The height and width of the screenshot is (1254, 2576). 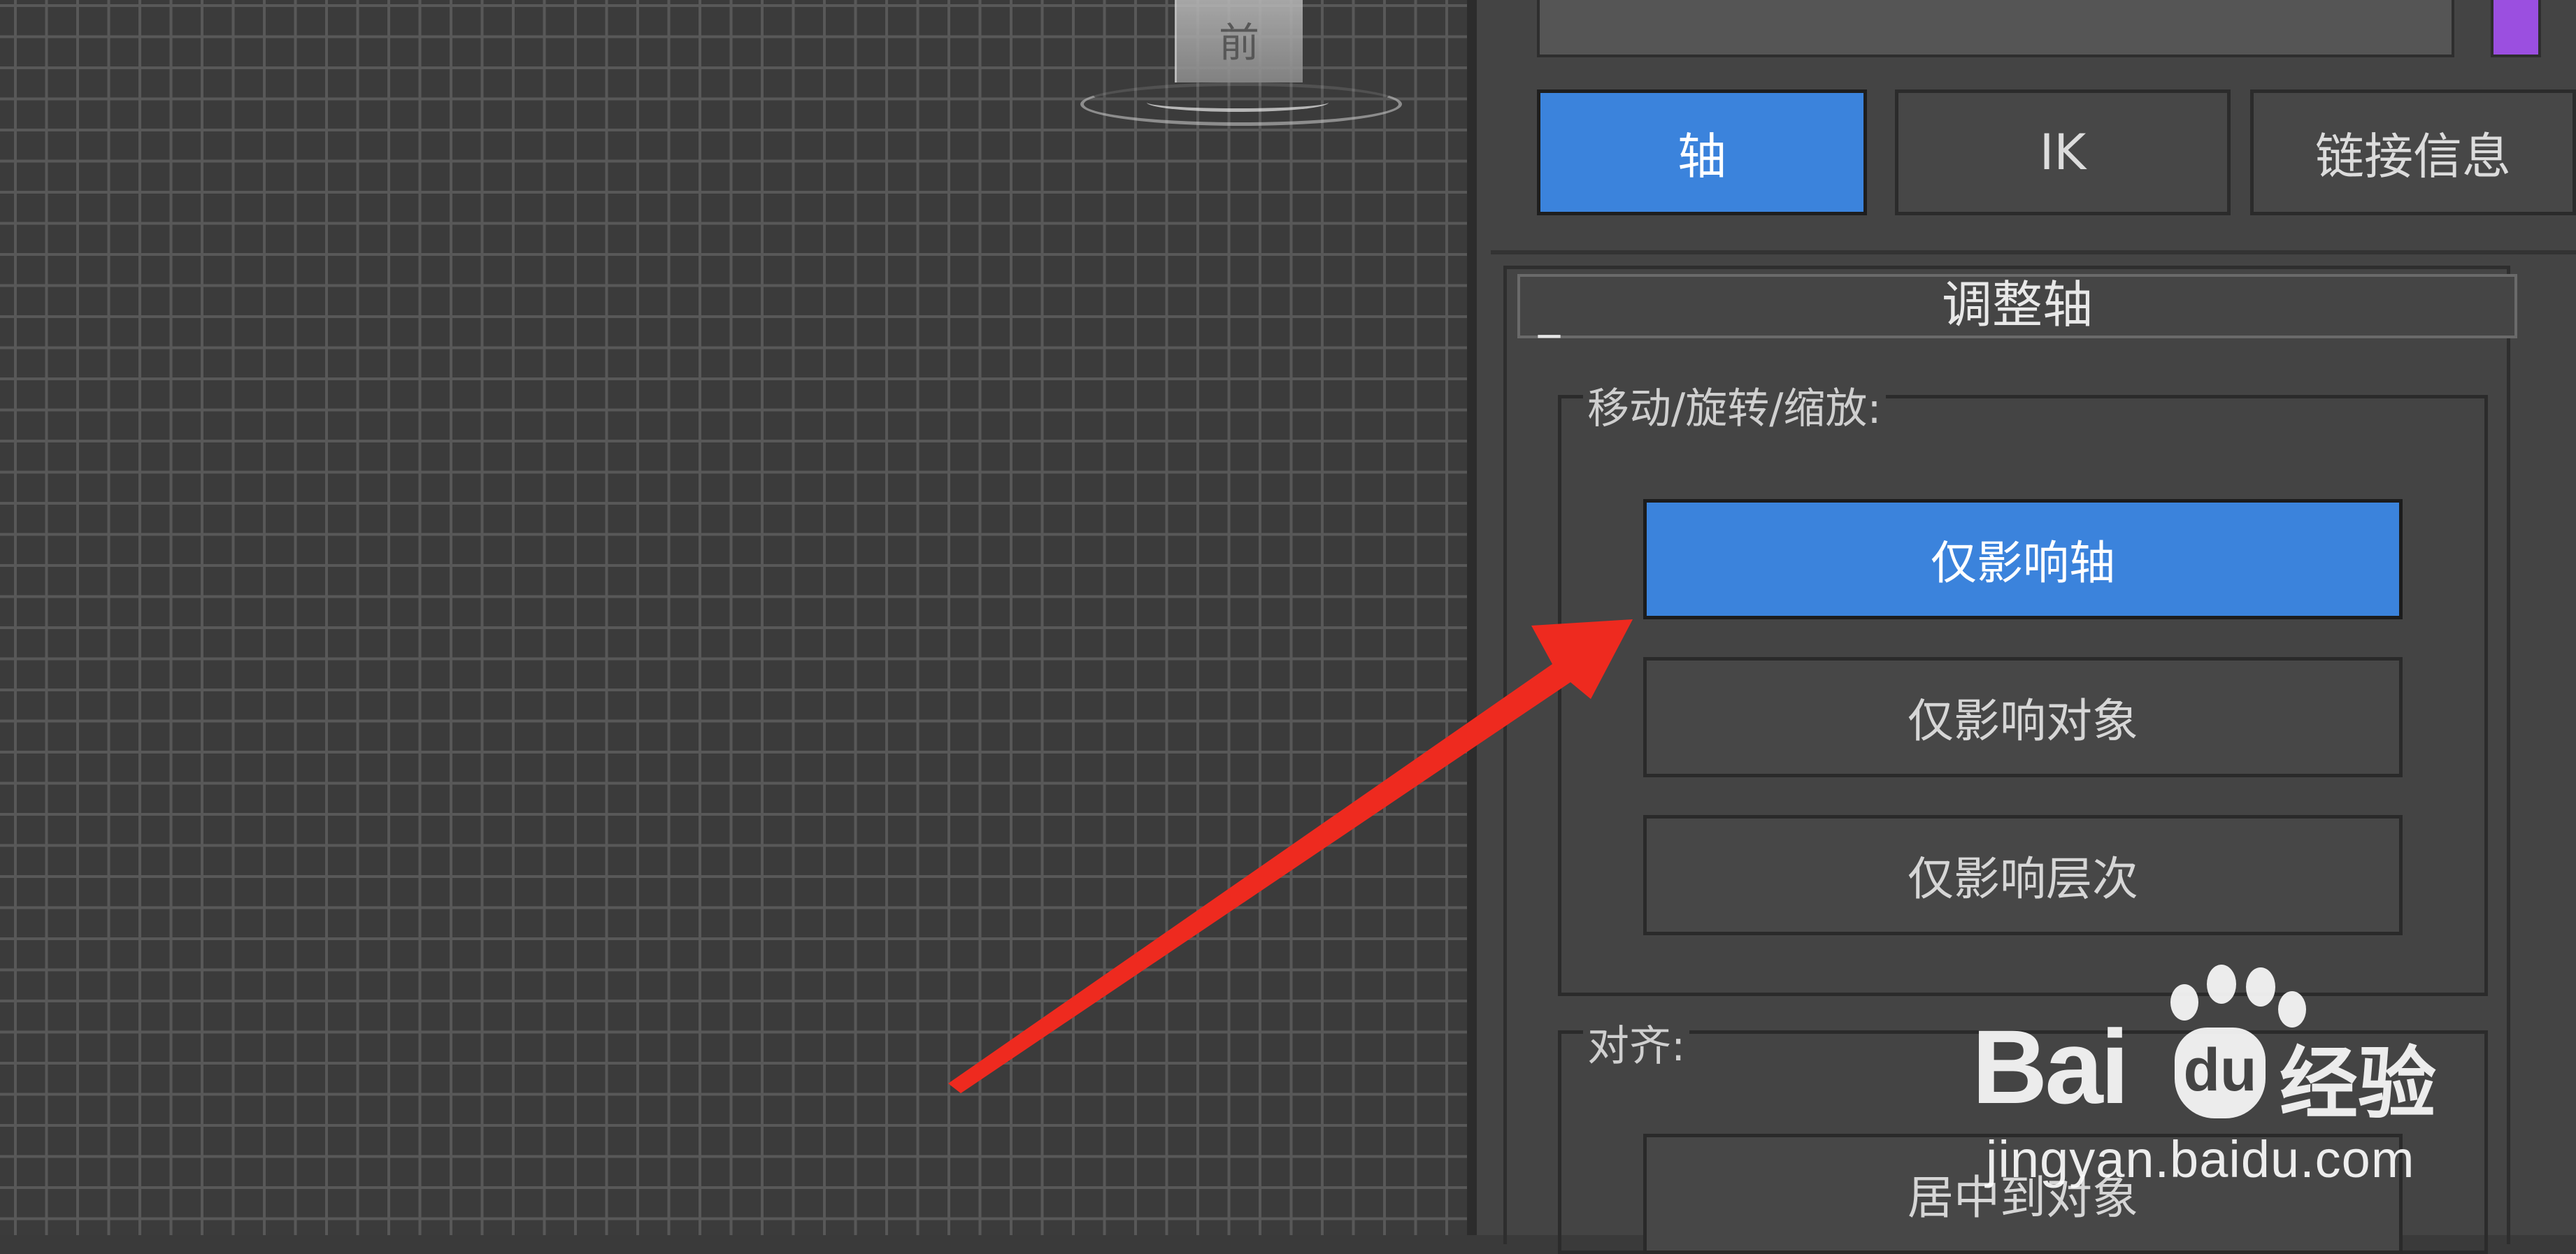 I want to click on move-rotate-scale-label: 移动/旋转/缩放:, so click(x=1734, y=405).